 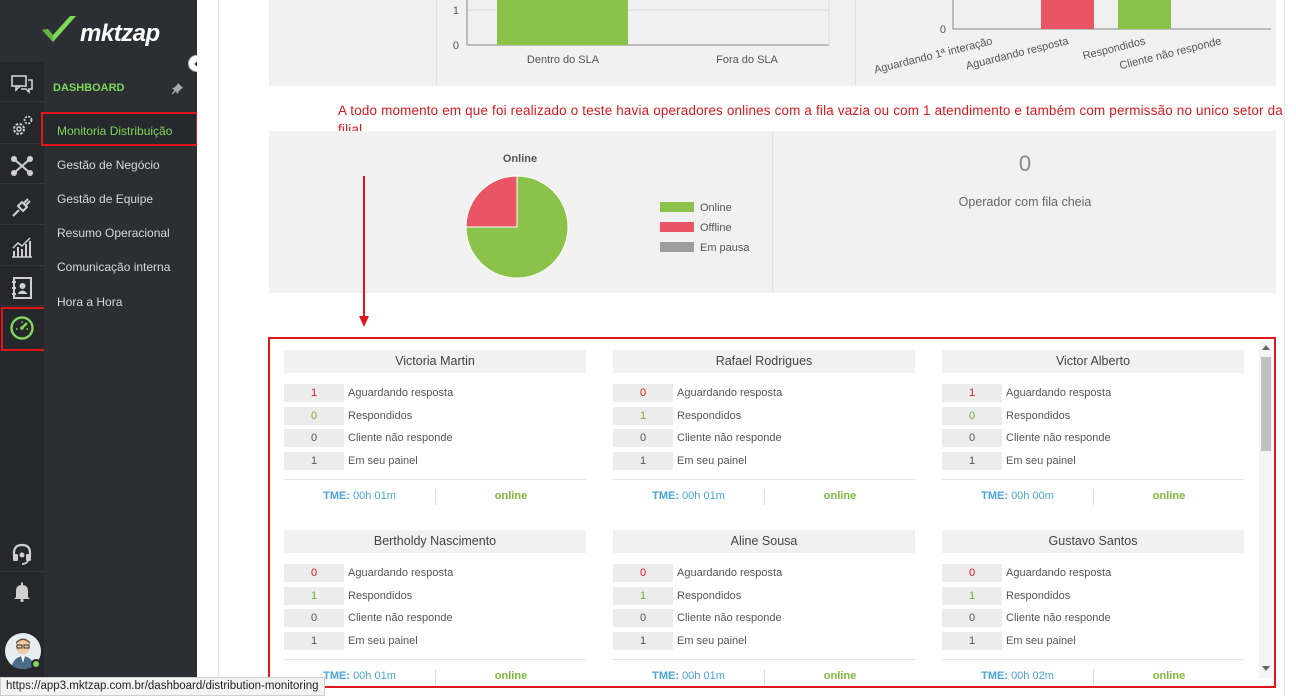 I want to click on nav-item-gestao-de-equipe: Gestão de Equipe, so click(x=105, y=199).